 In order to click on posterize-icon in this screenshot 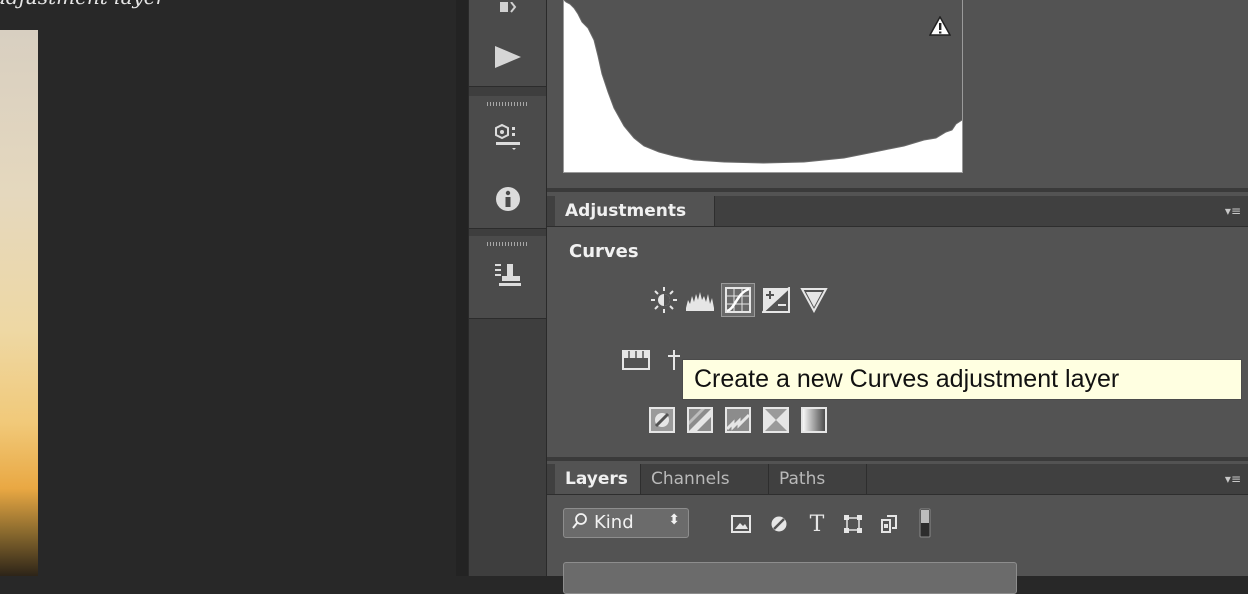, I will do `click(700, 420)`.